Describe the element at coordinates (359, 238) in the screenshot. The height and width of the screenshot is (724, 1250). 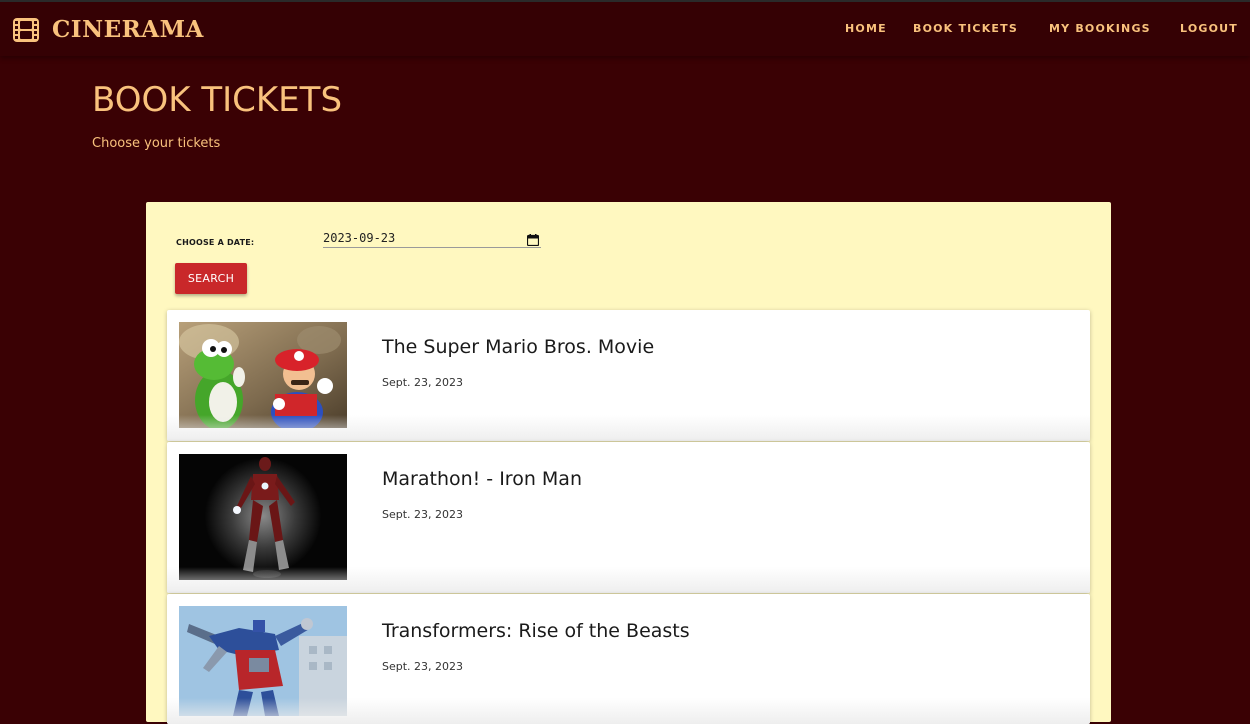
I see `date-value: 2023-09-23` at that location.